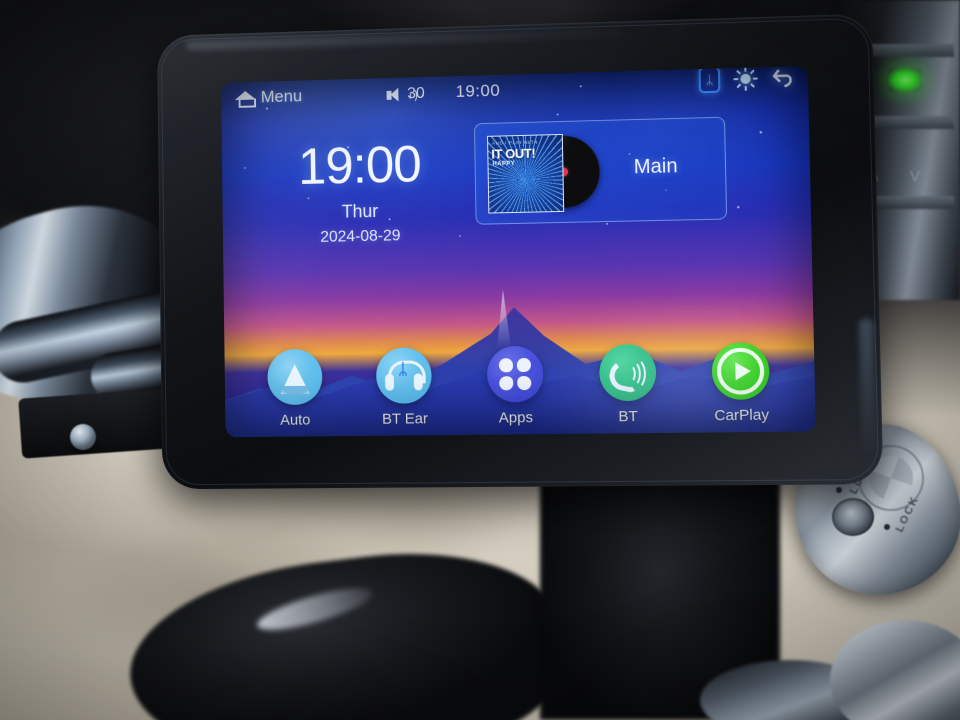 Image resolution: width=960 pixels, height=720 pixels. I want to click on album-art-line-3: HAPPY, so click(504, 164).